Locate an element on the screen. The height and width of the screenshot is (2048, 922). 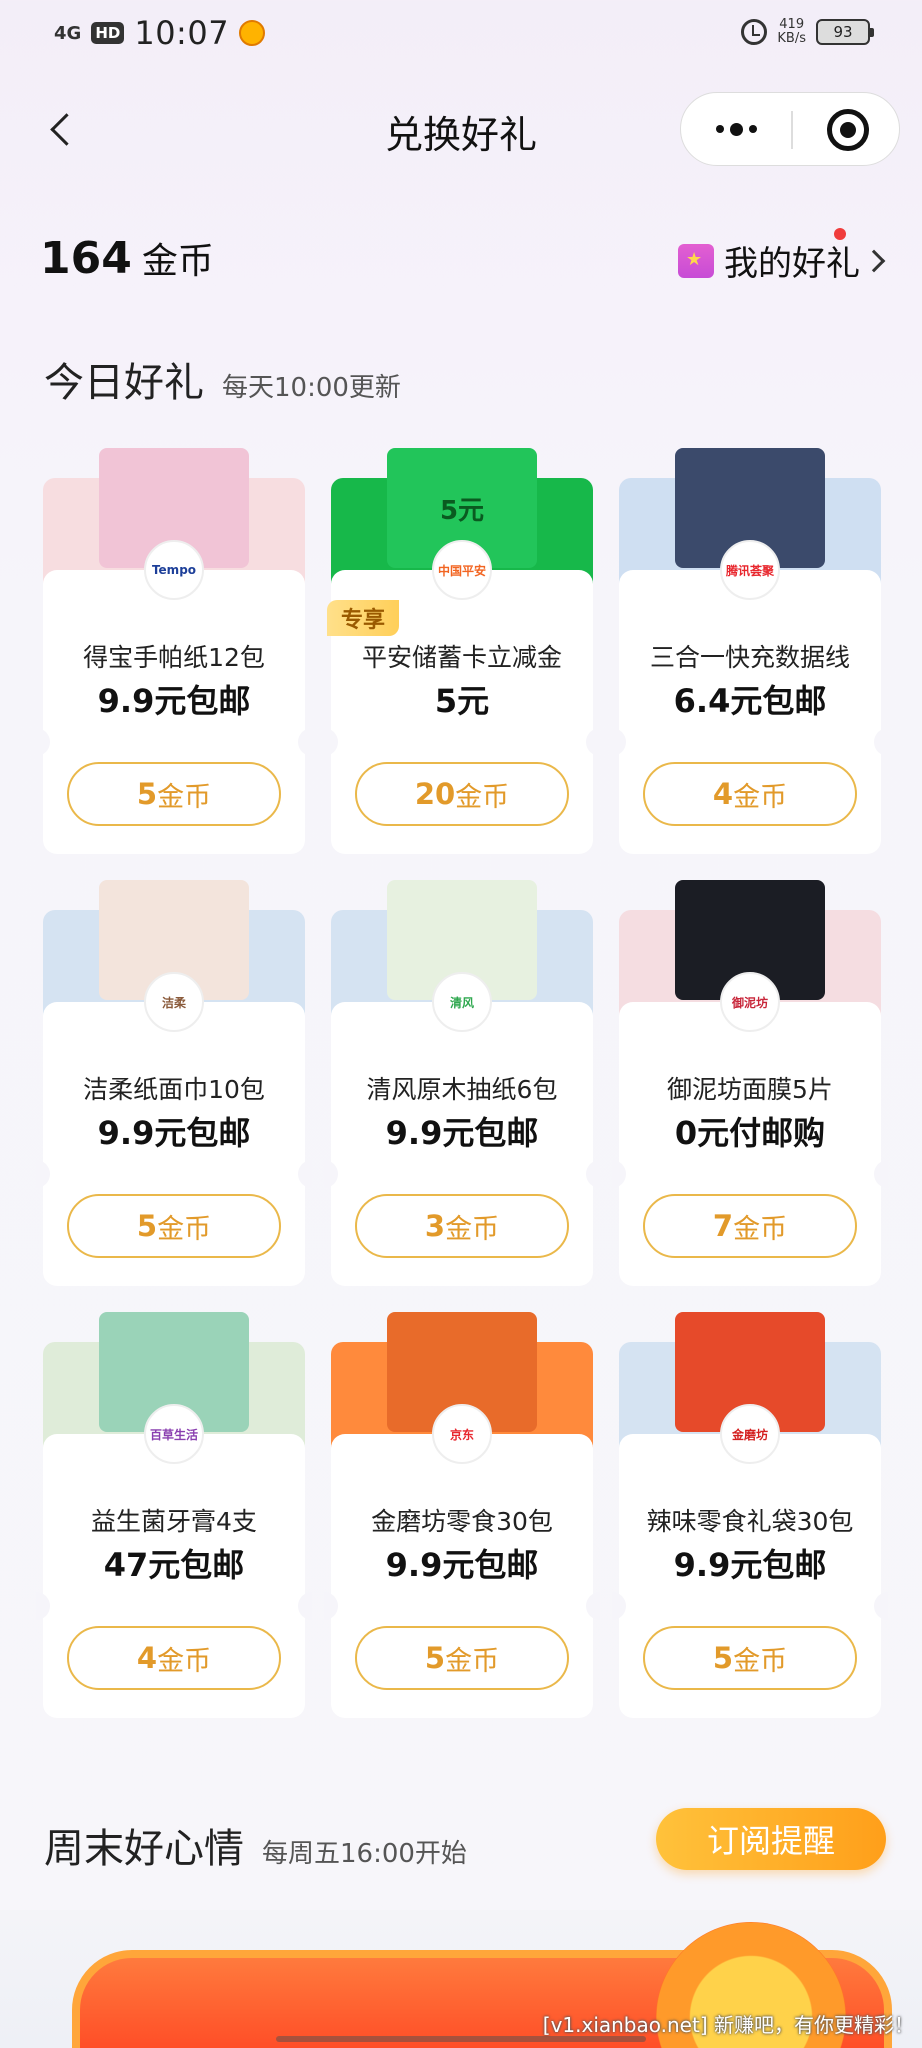
home-indicator is located at coordinates (461, 2039).